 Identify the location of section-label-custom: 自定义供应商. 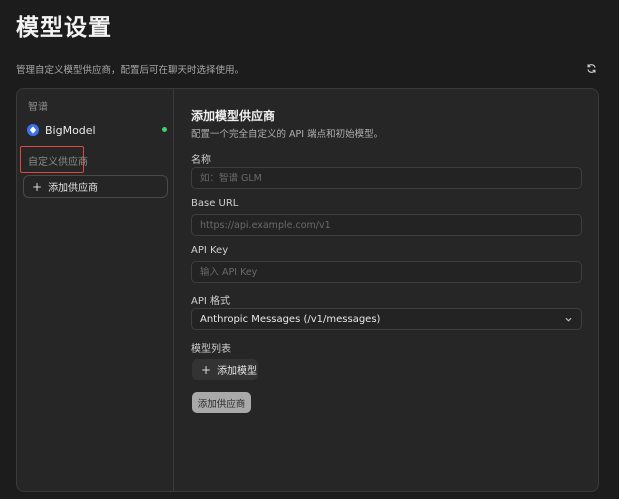
(58, 162).